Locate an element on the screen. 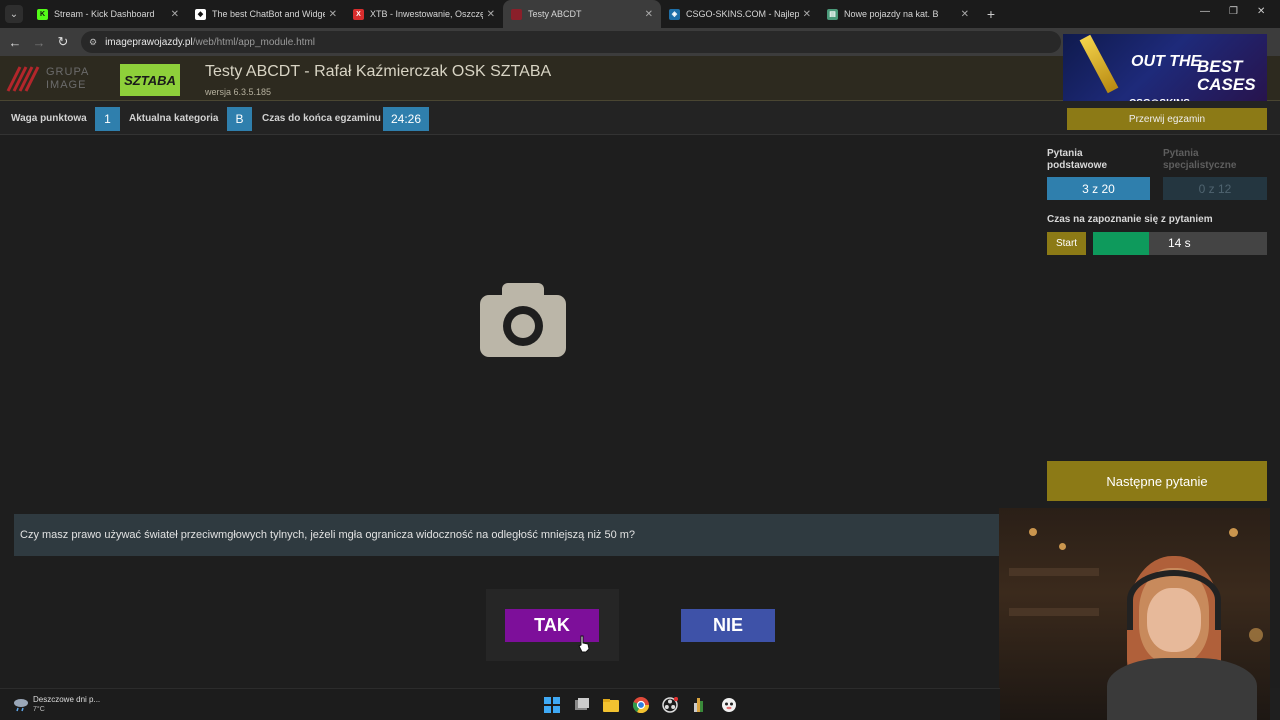  next-question-button: Następne pytanie is located at coordinates (1157, 481).